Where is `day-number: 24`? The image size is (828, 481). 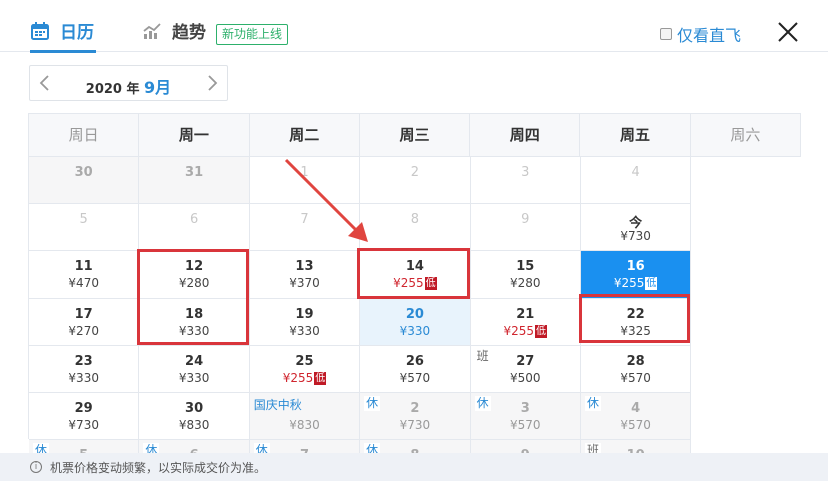 day-number: 24 is located at coordinates (194, 361).